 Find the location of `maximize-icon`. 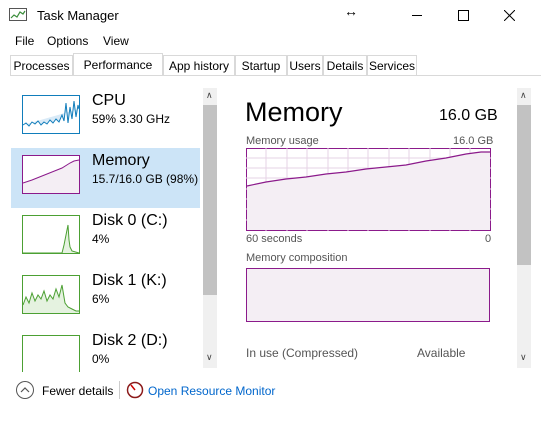

maximize-icon is located at coordinates (463, 15).